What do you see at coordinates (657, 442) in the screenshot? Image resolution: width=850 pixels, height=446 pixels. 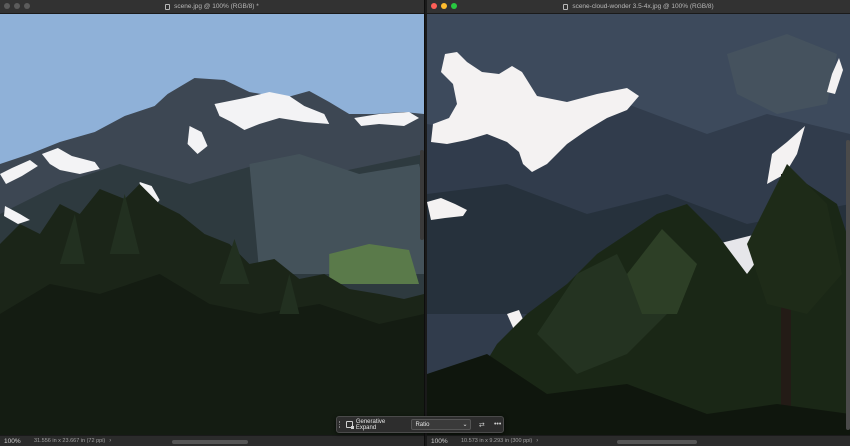 I see `horizontal-scrollbar-right` at bounding box center [657, 442].